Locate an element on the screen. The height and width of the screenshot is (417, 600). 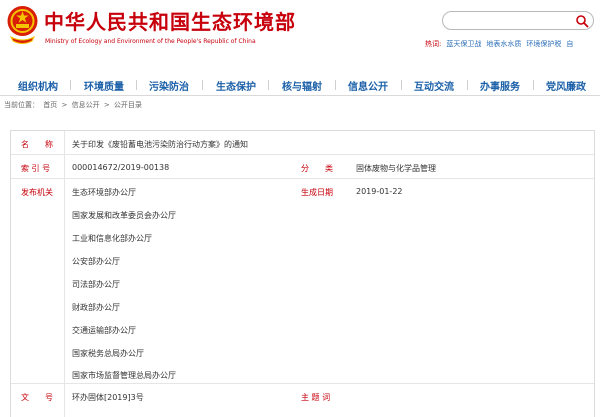
category-label: 分 类 is located at coordinates (317, 168).